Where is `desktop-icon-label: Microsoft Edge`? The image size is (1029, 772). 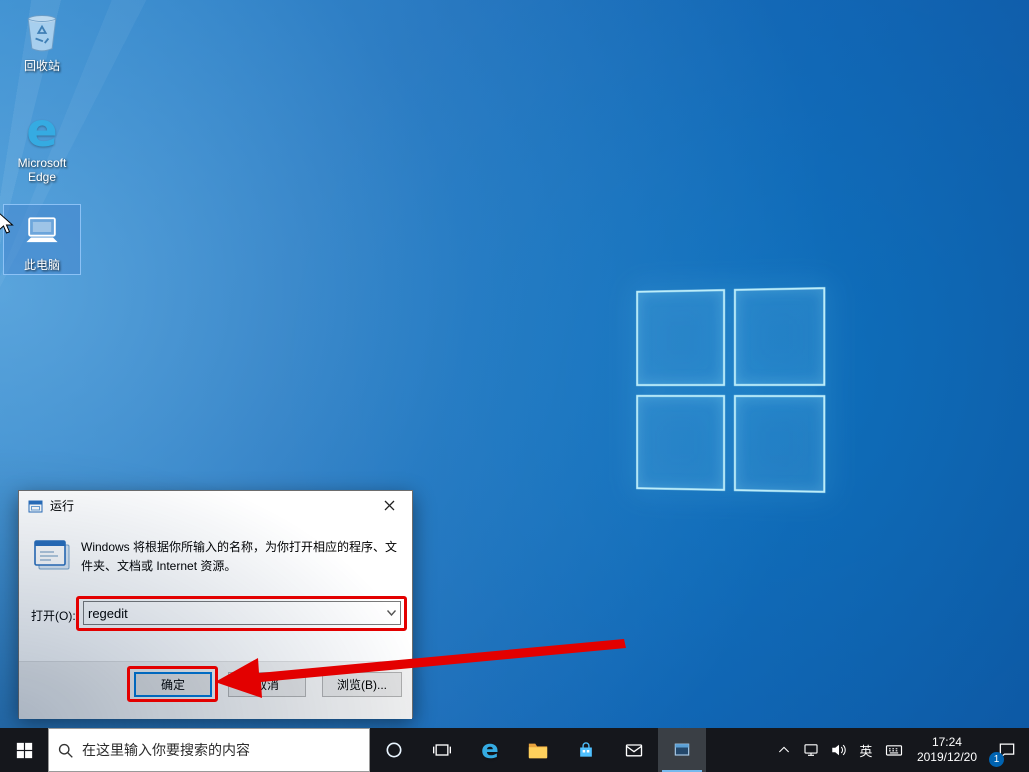 desktop-icon-label: Microsoft Edge is located at coordinates (42, 170).